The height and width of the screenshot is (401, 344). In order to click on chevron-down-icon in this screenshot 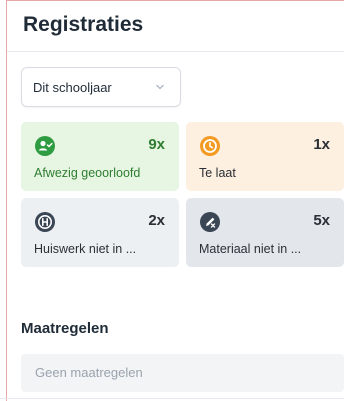, I will do `click(160, 87)`.